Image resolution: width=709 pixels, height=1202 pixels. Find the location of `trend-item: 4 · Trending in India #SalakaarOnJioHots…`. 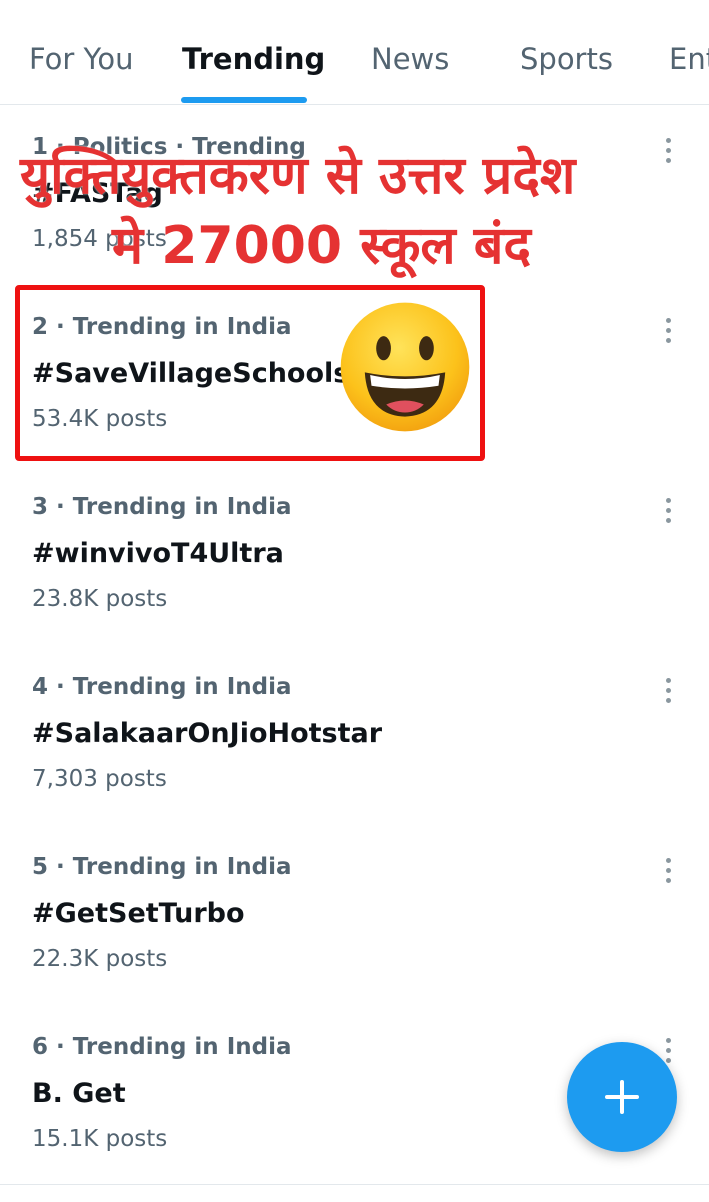

trend-item: 4 · Trending in India #SalakaarOnJioHots… is located at coordinates (354, 752).